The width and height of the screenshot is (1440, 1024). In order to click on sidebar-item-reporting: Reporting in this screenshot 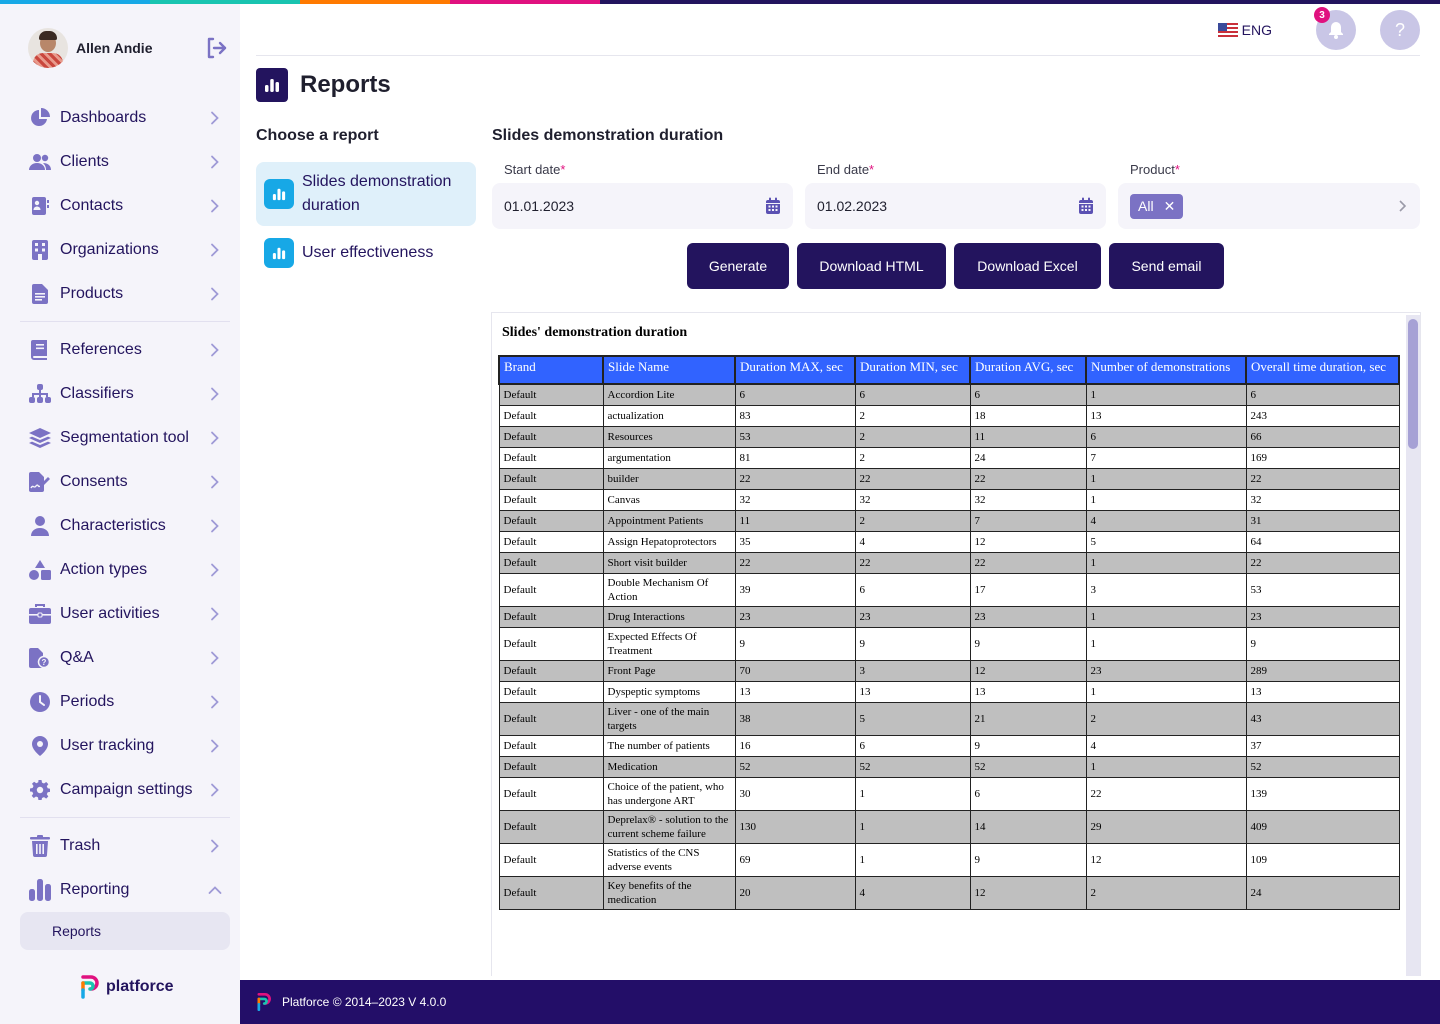, I will do `click(125, 890)`.